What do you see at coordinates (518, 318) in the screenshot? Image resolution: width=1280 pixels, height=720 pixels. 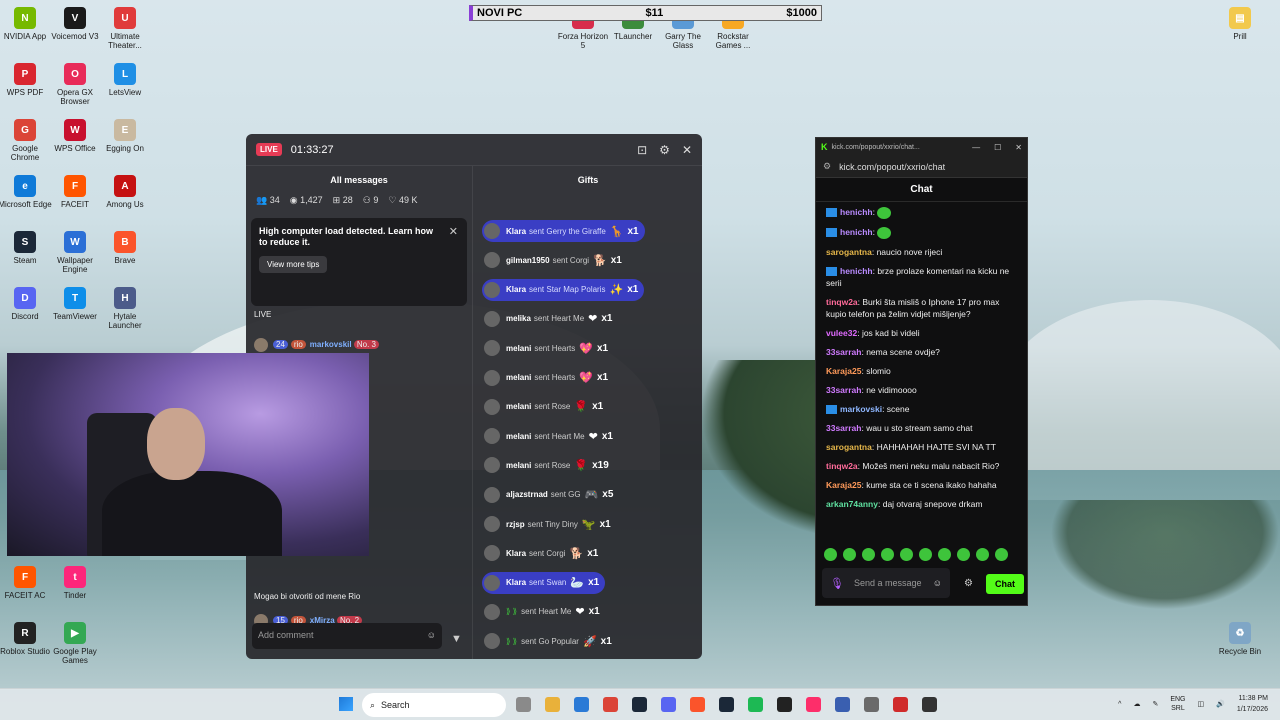 I see `gift-user: melika` at bounding box center [518, 318].